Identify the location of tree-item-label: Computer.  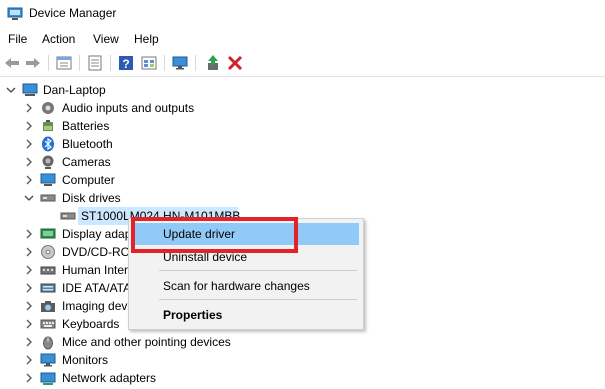
(88, 180).